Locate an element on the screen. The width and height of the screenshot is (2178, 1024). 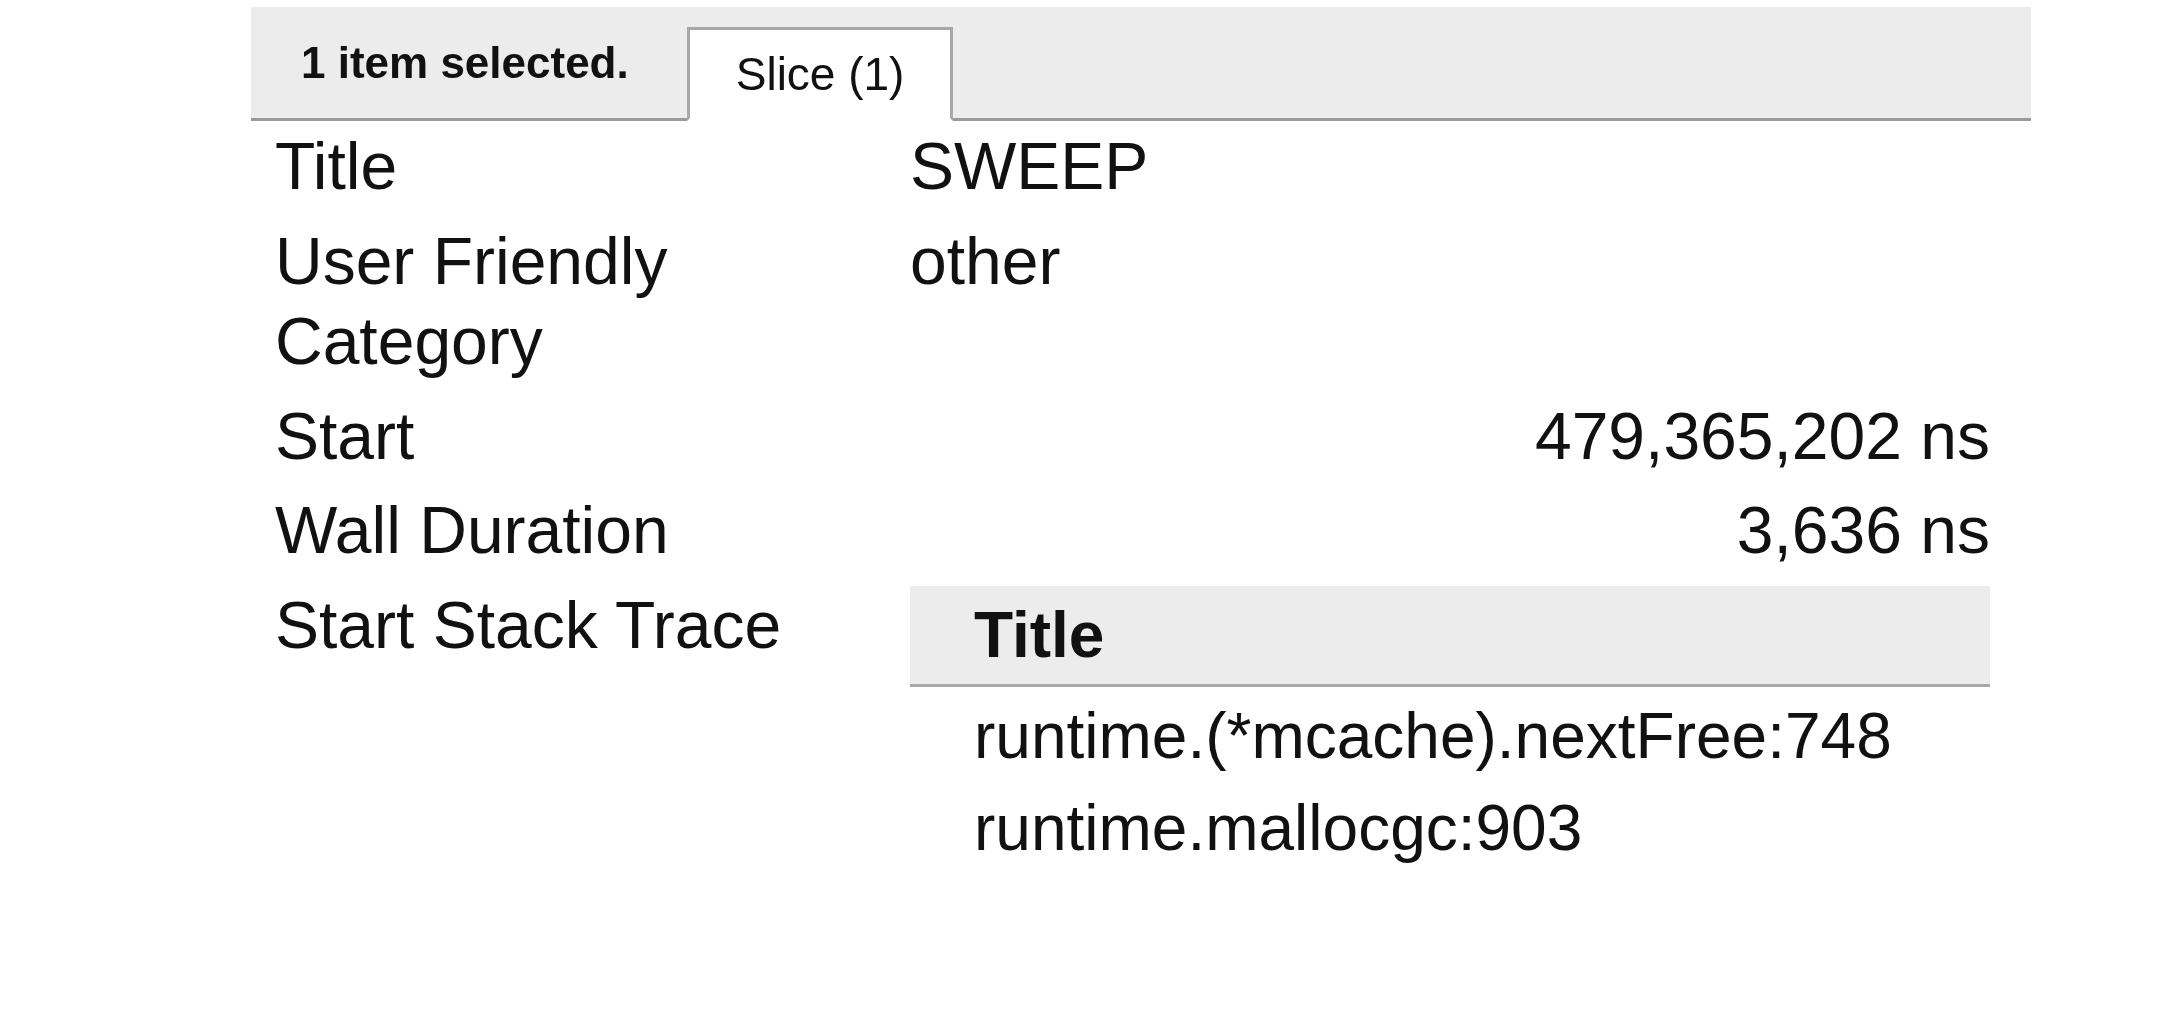
tab: Slice (1) is located at coordinates (820, 74).